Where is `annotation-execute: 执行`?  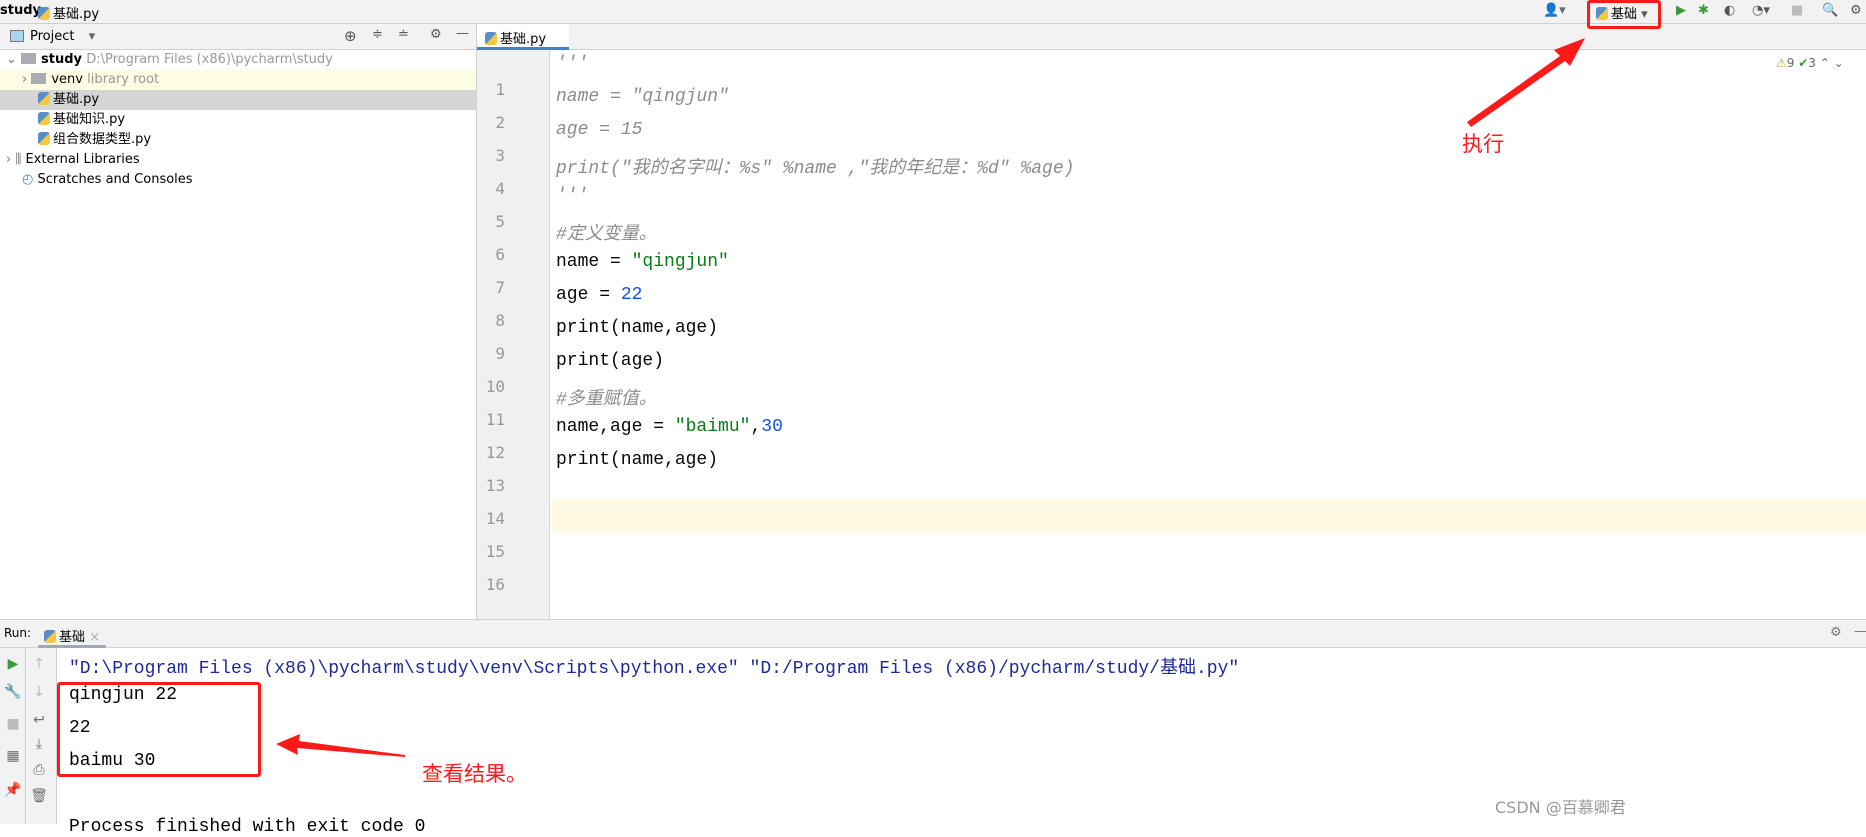 annotation-execute: 执行 is located at coordinates (1483, 144).